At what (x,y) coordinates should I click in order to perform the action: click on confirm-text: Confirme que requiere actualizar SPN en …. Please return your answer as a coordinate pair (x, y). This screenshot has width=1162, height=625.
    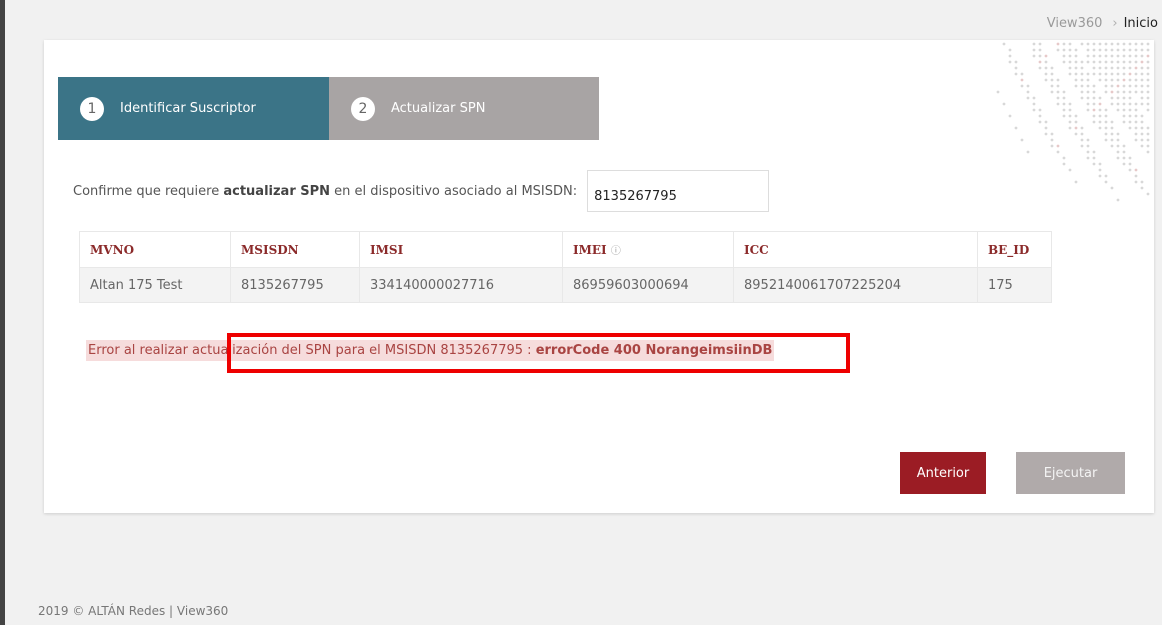
    Looking at the image, I should click on (325, 191).